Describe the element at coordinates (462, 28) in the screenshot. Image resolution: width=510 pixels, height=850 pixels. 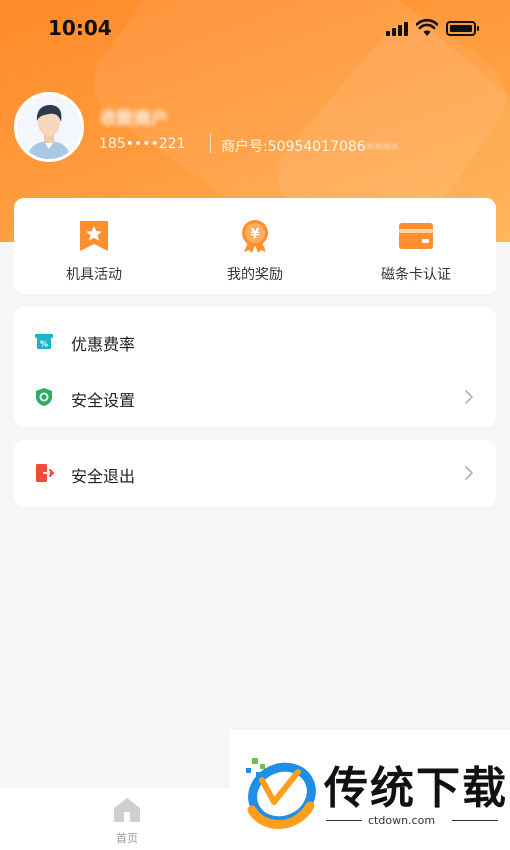
I see `battery-icon` at that location.